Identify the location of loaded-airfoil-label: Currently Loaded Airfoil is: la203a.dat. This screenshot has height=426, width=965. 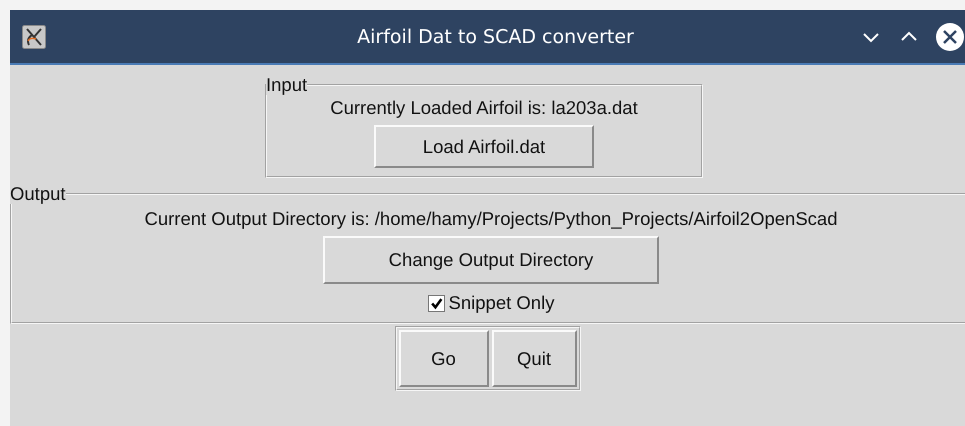
(484, 108).